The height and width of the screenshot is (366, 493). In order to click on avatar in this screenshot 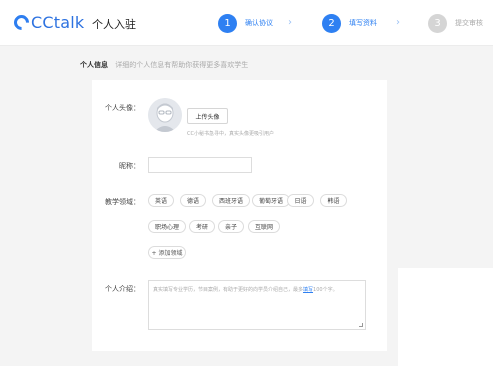, I will do `click(165, 115)`.